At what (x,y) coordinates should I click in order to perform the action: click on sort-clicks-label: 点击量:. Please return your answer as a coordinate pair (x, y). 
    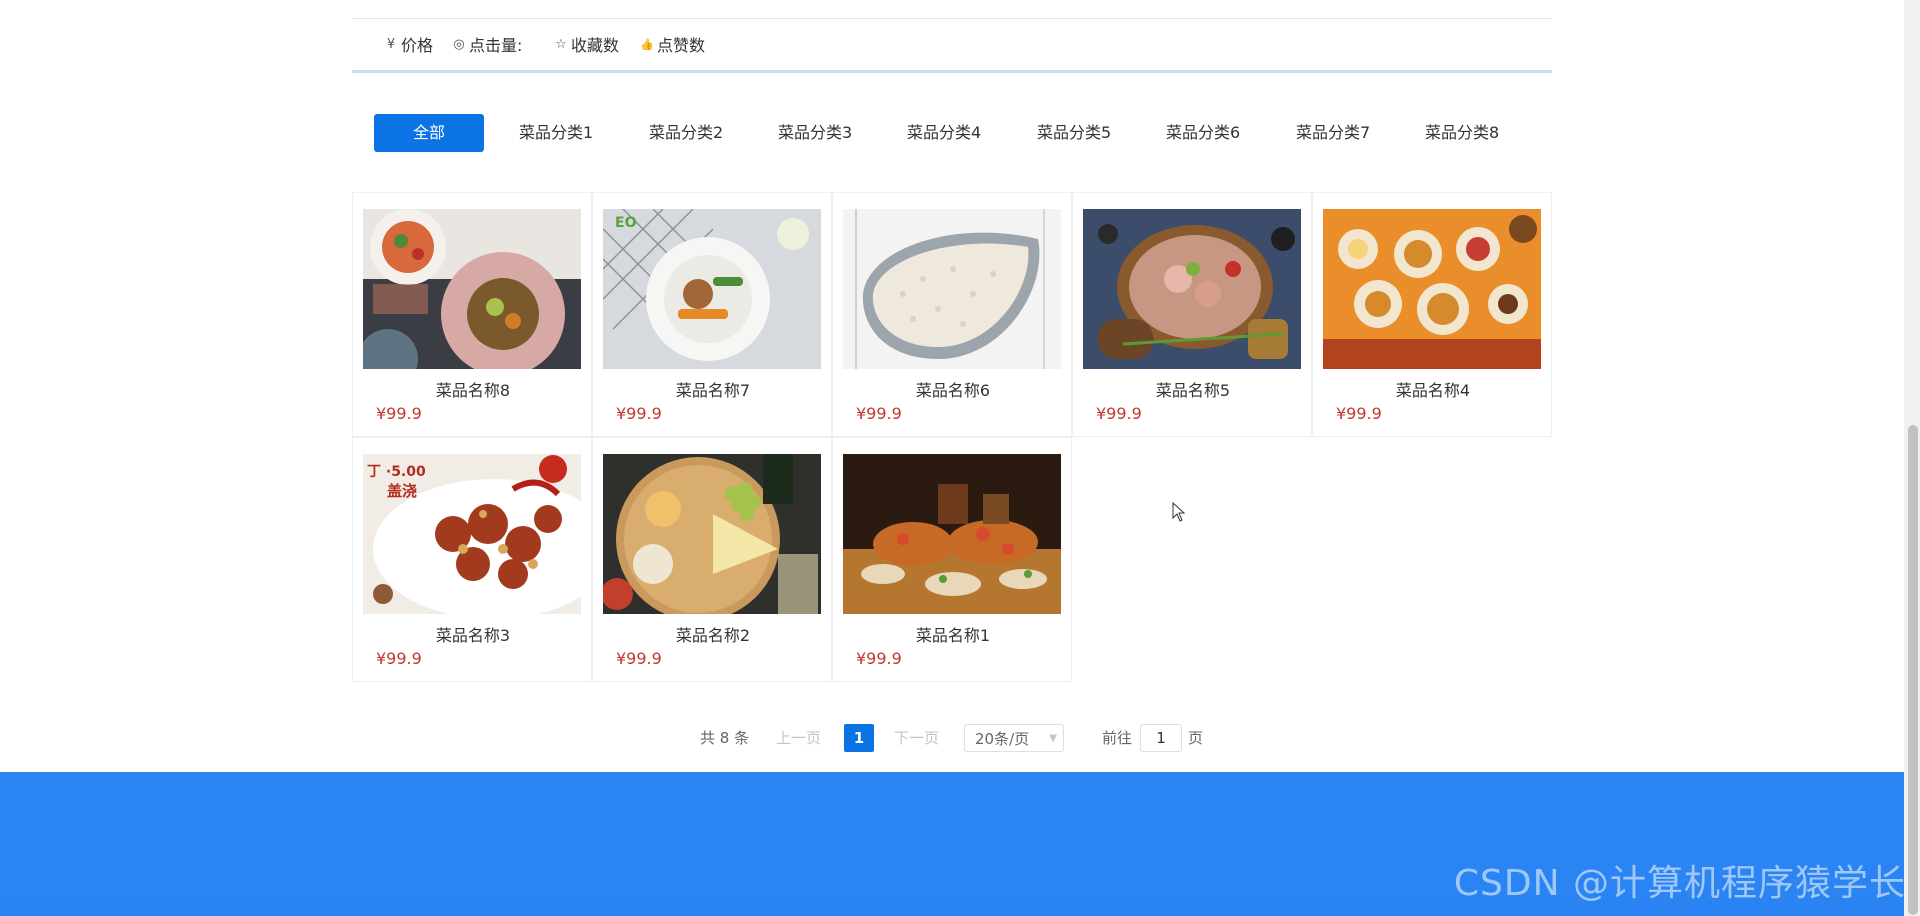
    Looking at the image, I should click on (496, 45).